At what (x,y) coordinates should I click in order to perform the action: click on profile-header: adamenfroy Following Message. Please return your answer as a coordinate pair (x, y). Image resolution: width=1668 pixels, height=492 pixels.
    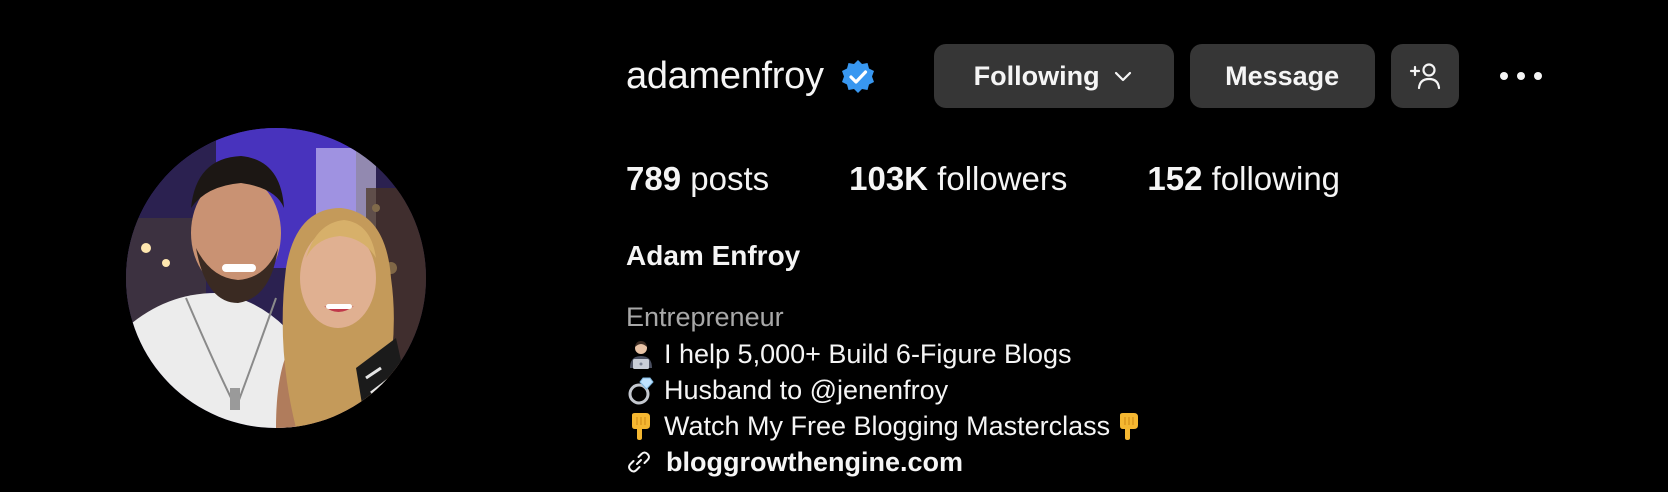
    Looking at the image, I should click on (1087, 76).